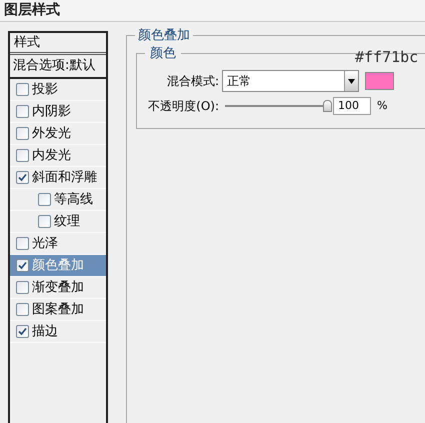  What do you see at coordinates (58, 67) in the screenshot?
I see `blending-options-item: 混合选项:默认` at bounding box center [58, 67].